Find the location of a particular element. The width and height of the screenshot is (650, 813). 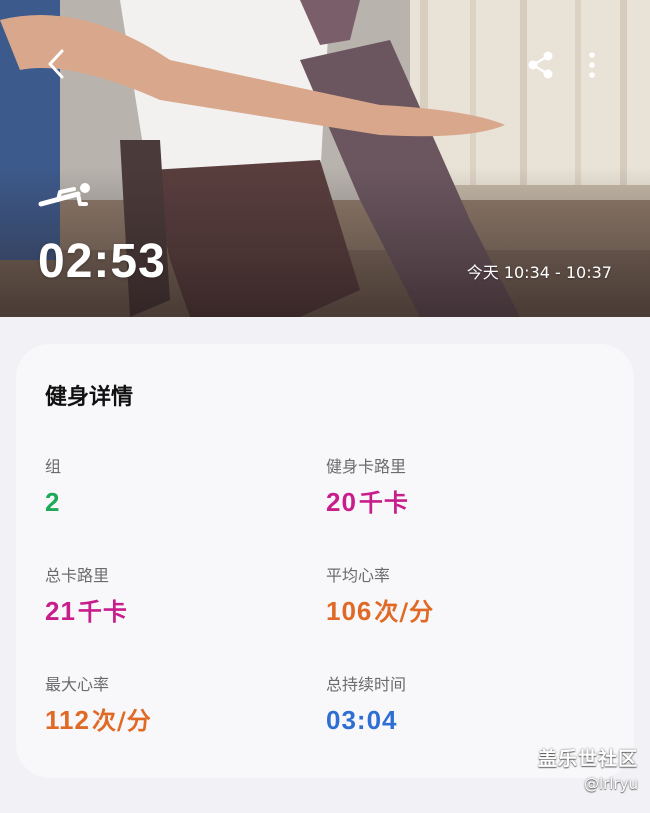

back-button is located at coordinates (56, 64).